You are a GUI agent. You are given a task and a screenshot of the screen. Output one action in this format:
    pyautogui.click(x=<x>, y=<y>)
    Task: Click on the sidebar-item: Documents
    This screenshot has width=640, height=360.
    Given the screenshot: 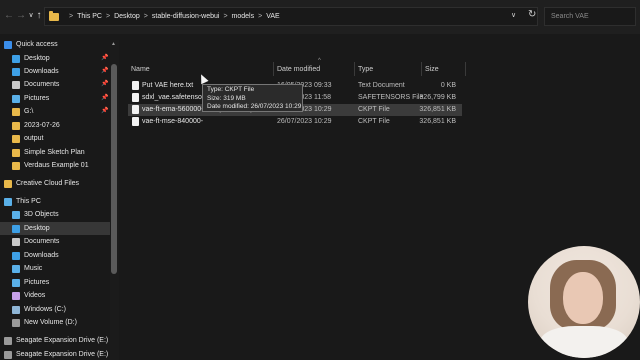 What is the action you would take?
    pyautogui.click(x=55, y=241)
    